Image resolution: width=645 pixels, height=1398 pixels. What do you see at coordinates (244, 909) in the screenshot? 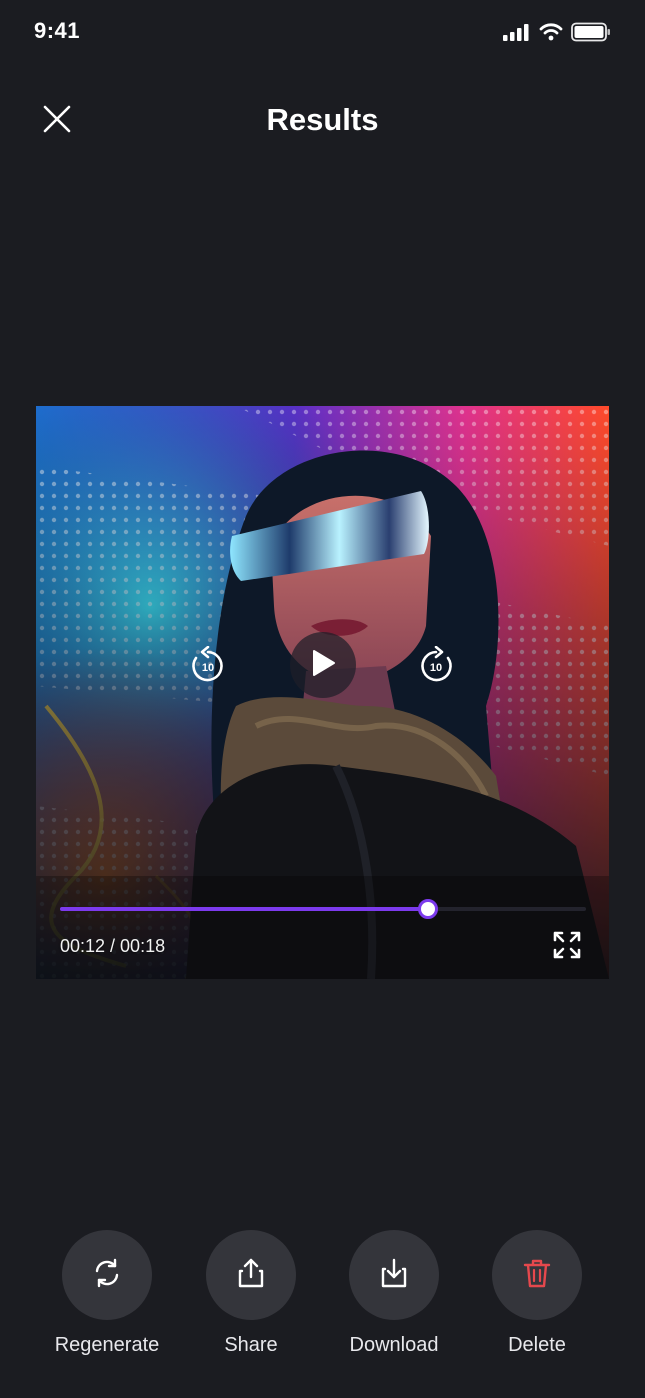
I see `seek-progress` at bounding box center [244, 909].